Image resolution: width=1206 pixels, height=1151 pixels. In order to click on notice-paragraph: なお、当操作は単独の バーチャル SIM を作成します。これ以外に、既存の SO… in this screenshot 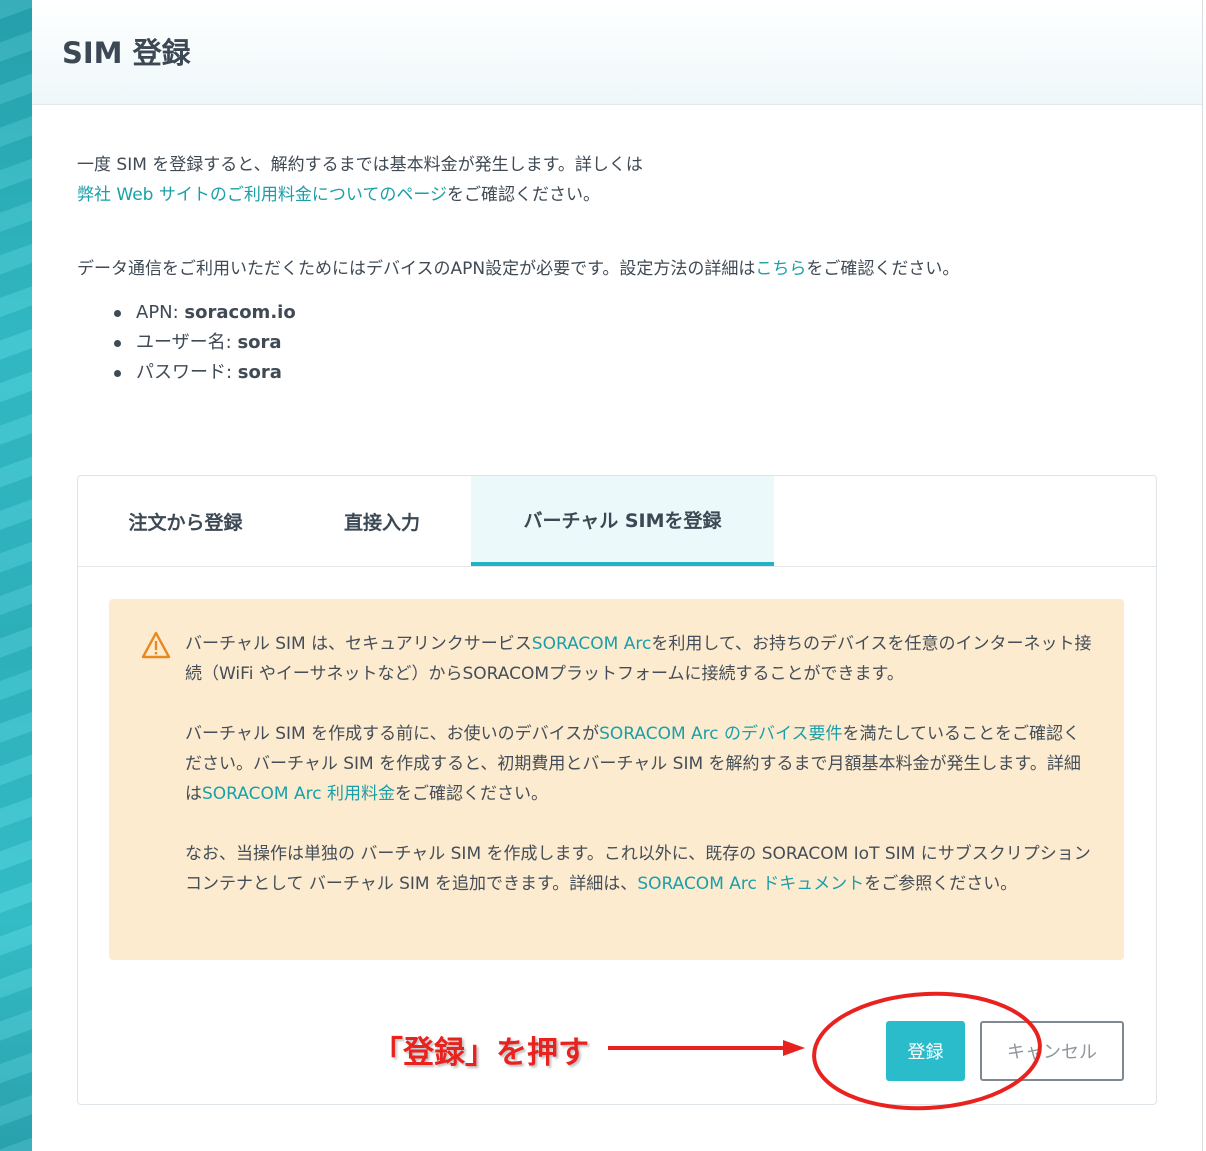, I will do `click(640, 869)`.